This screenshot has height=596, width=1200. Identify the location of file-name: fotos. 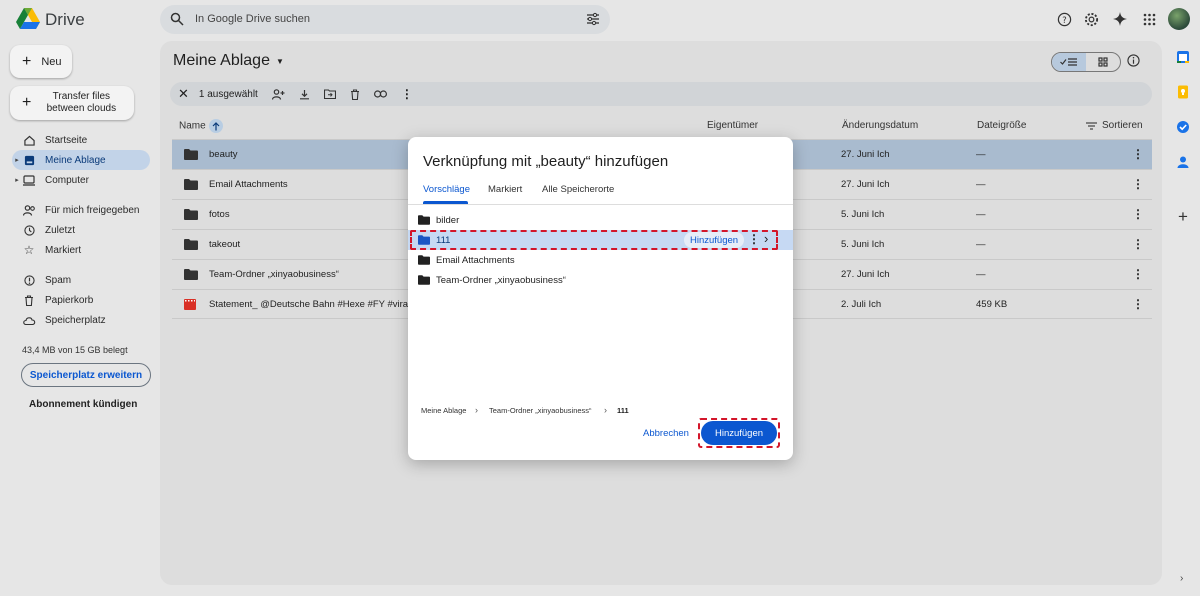
(219, 214).